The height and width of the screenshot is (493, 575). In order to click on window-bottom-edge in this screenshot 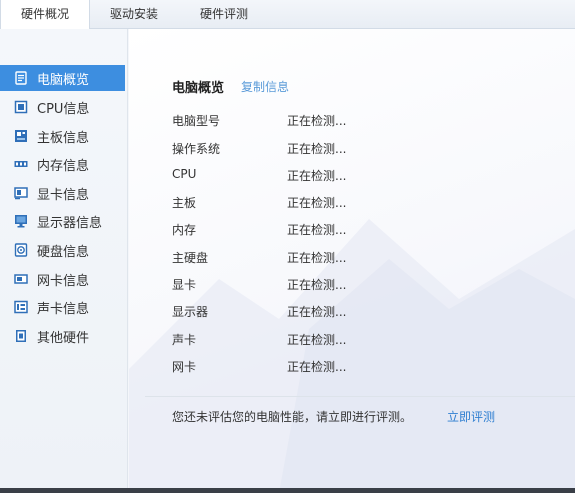, I will do `click(287, 490)`.